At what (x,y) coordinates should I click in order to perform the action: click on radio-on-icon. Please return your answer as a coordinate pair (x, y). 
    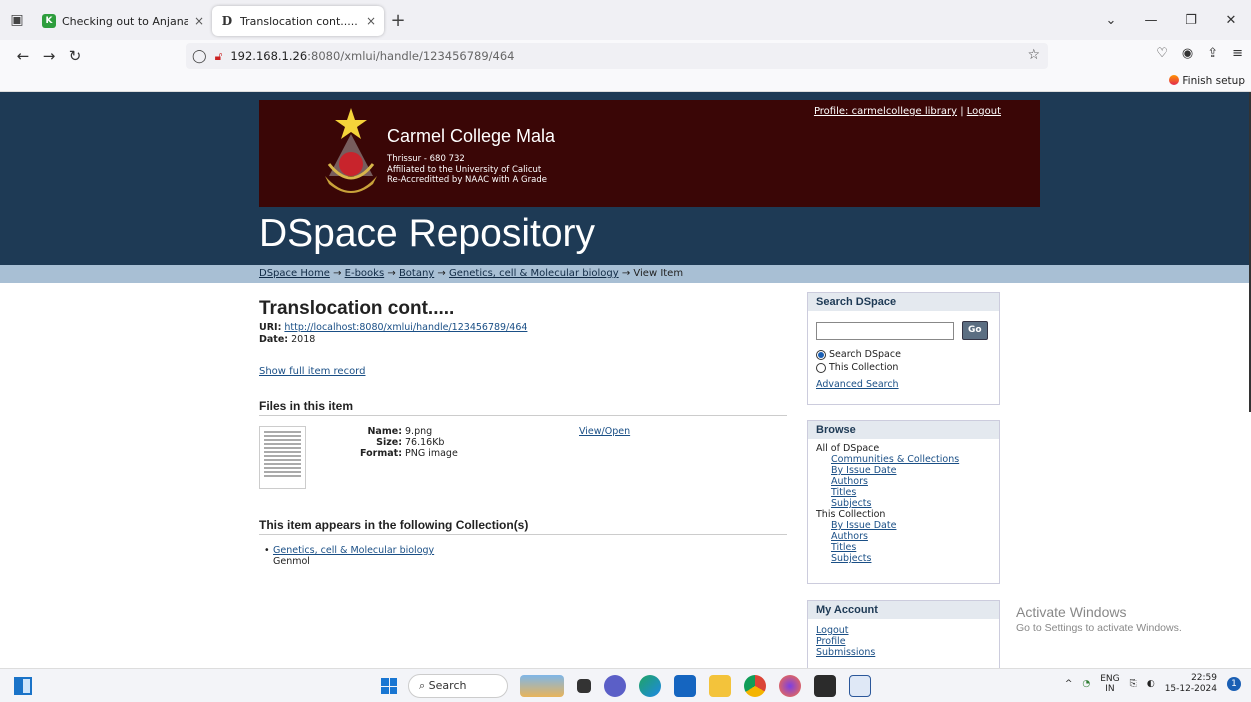
    Looking at the image, I should click on (821, 354).